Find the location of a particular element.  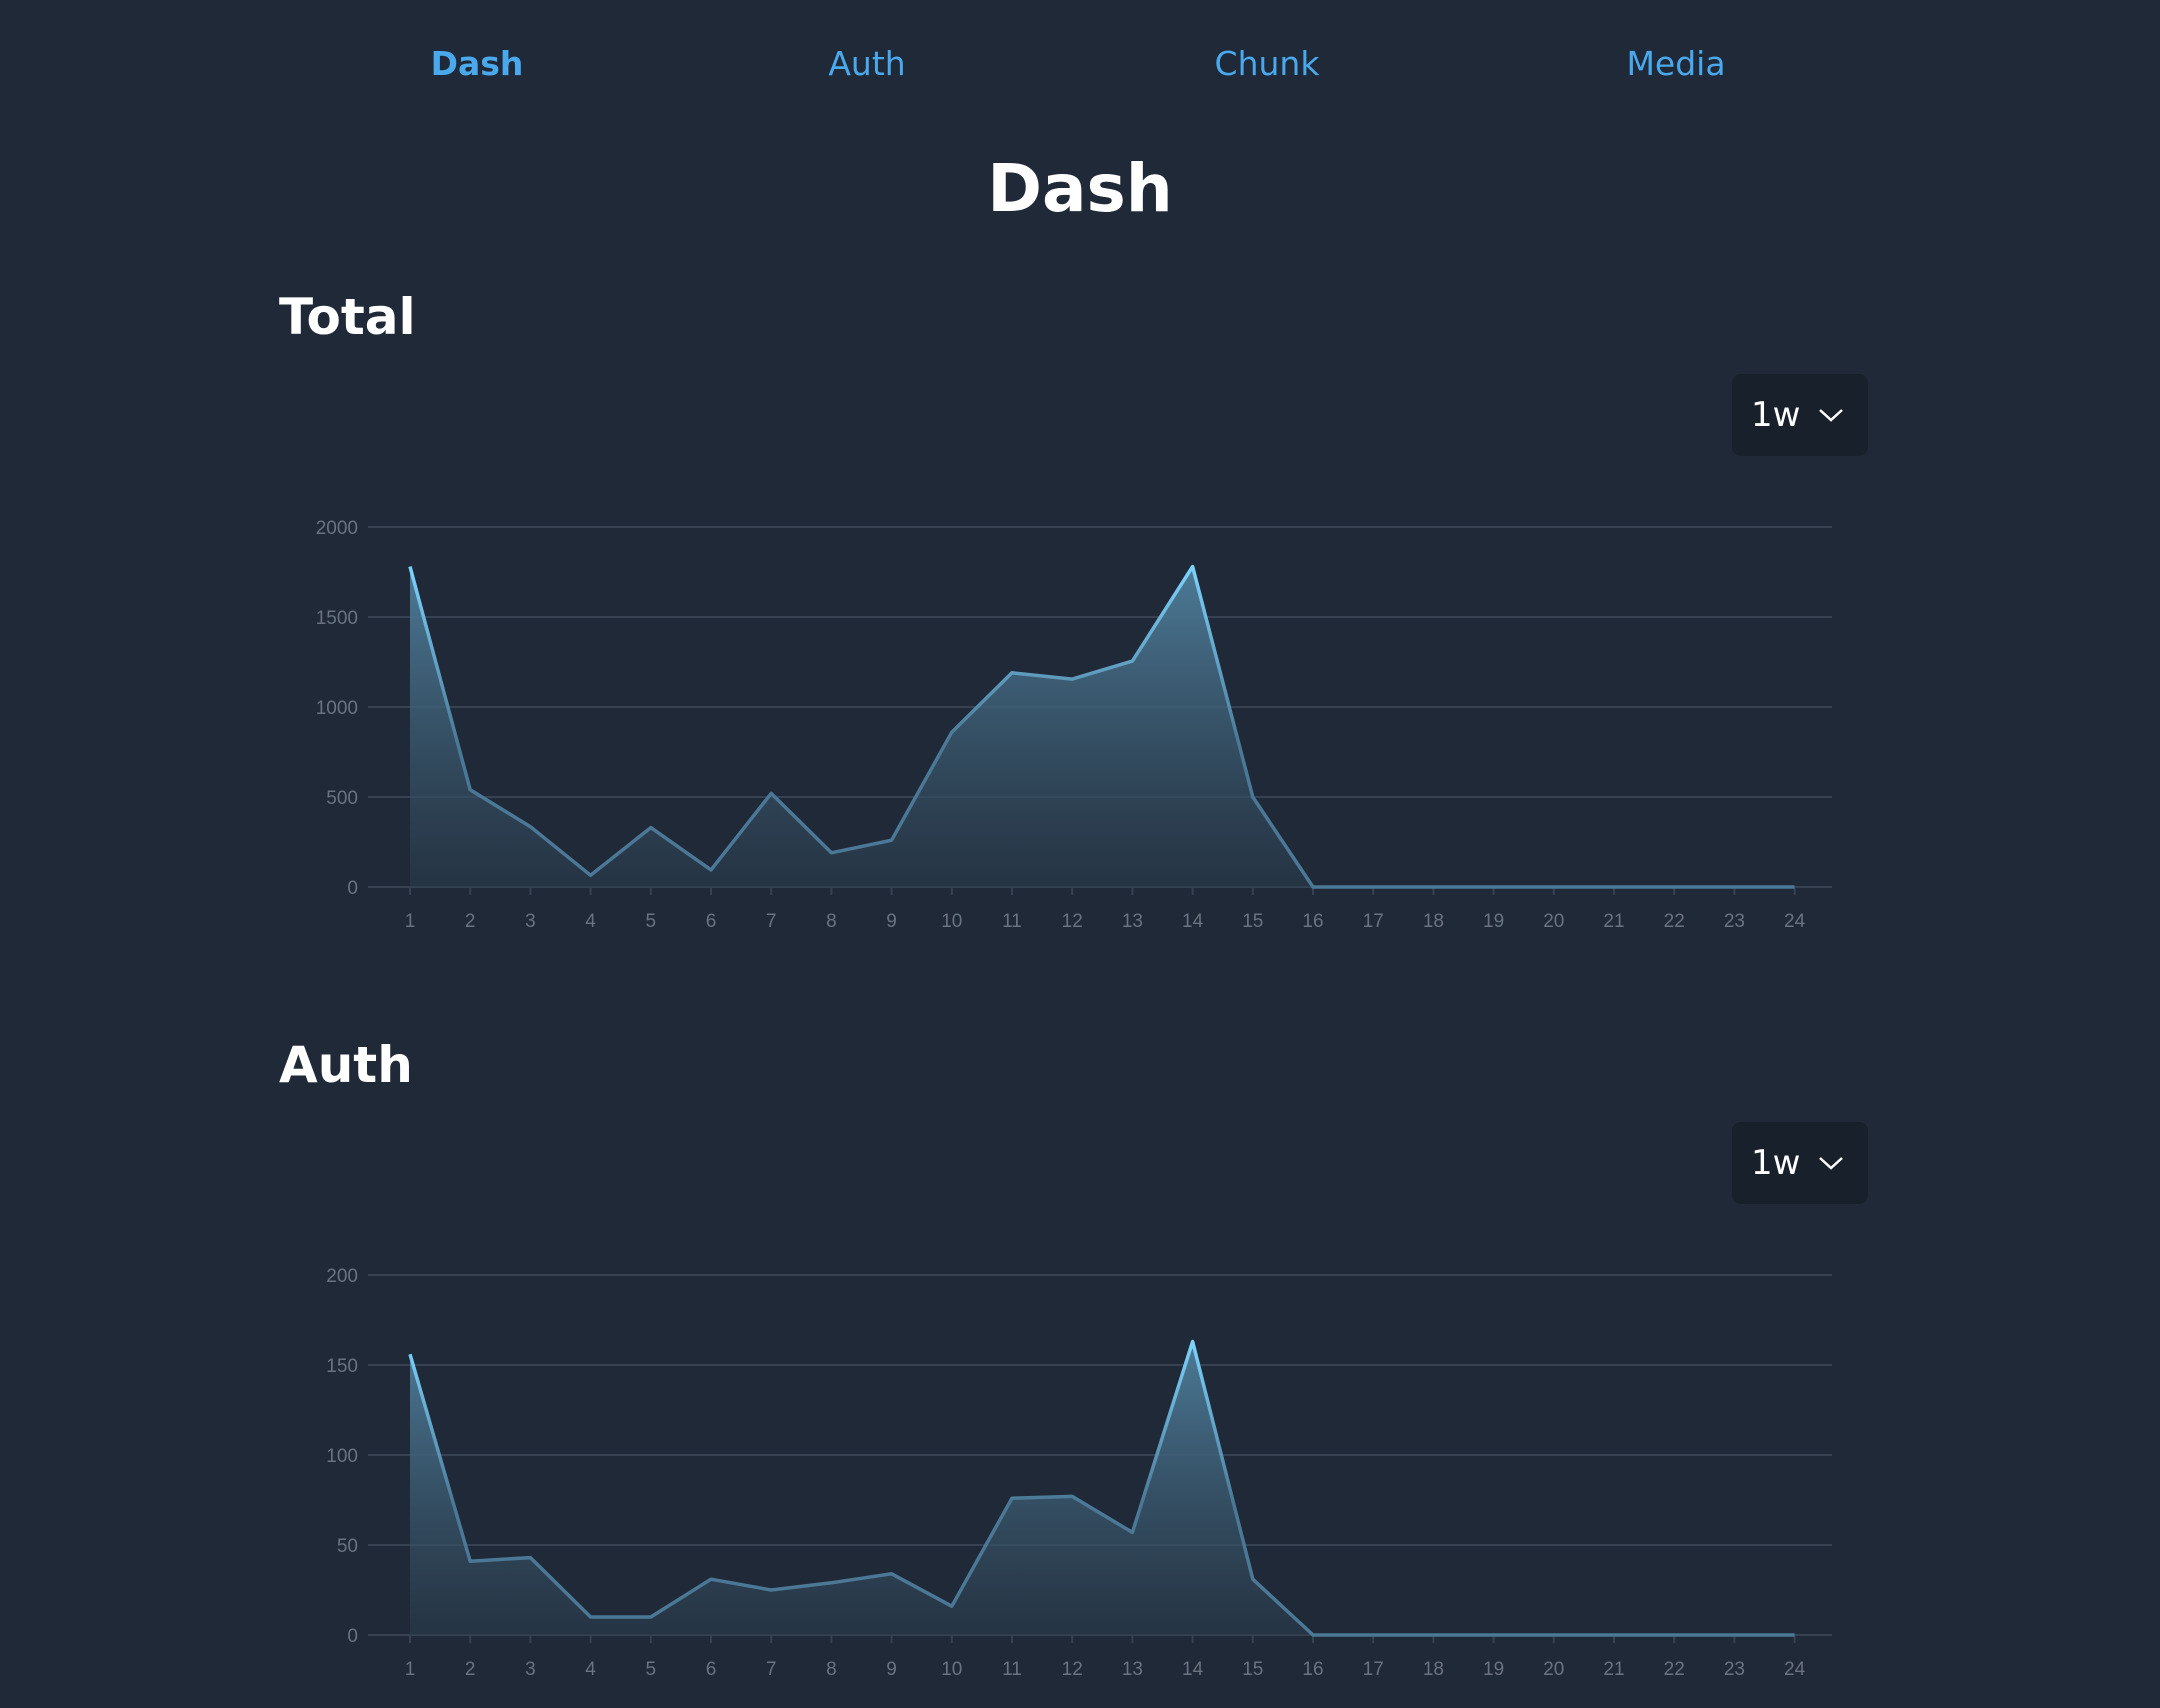

y-tick-label: 200 is located at coordinates (342, 1276).